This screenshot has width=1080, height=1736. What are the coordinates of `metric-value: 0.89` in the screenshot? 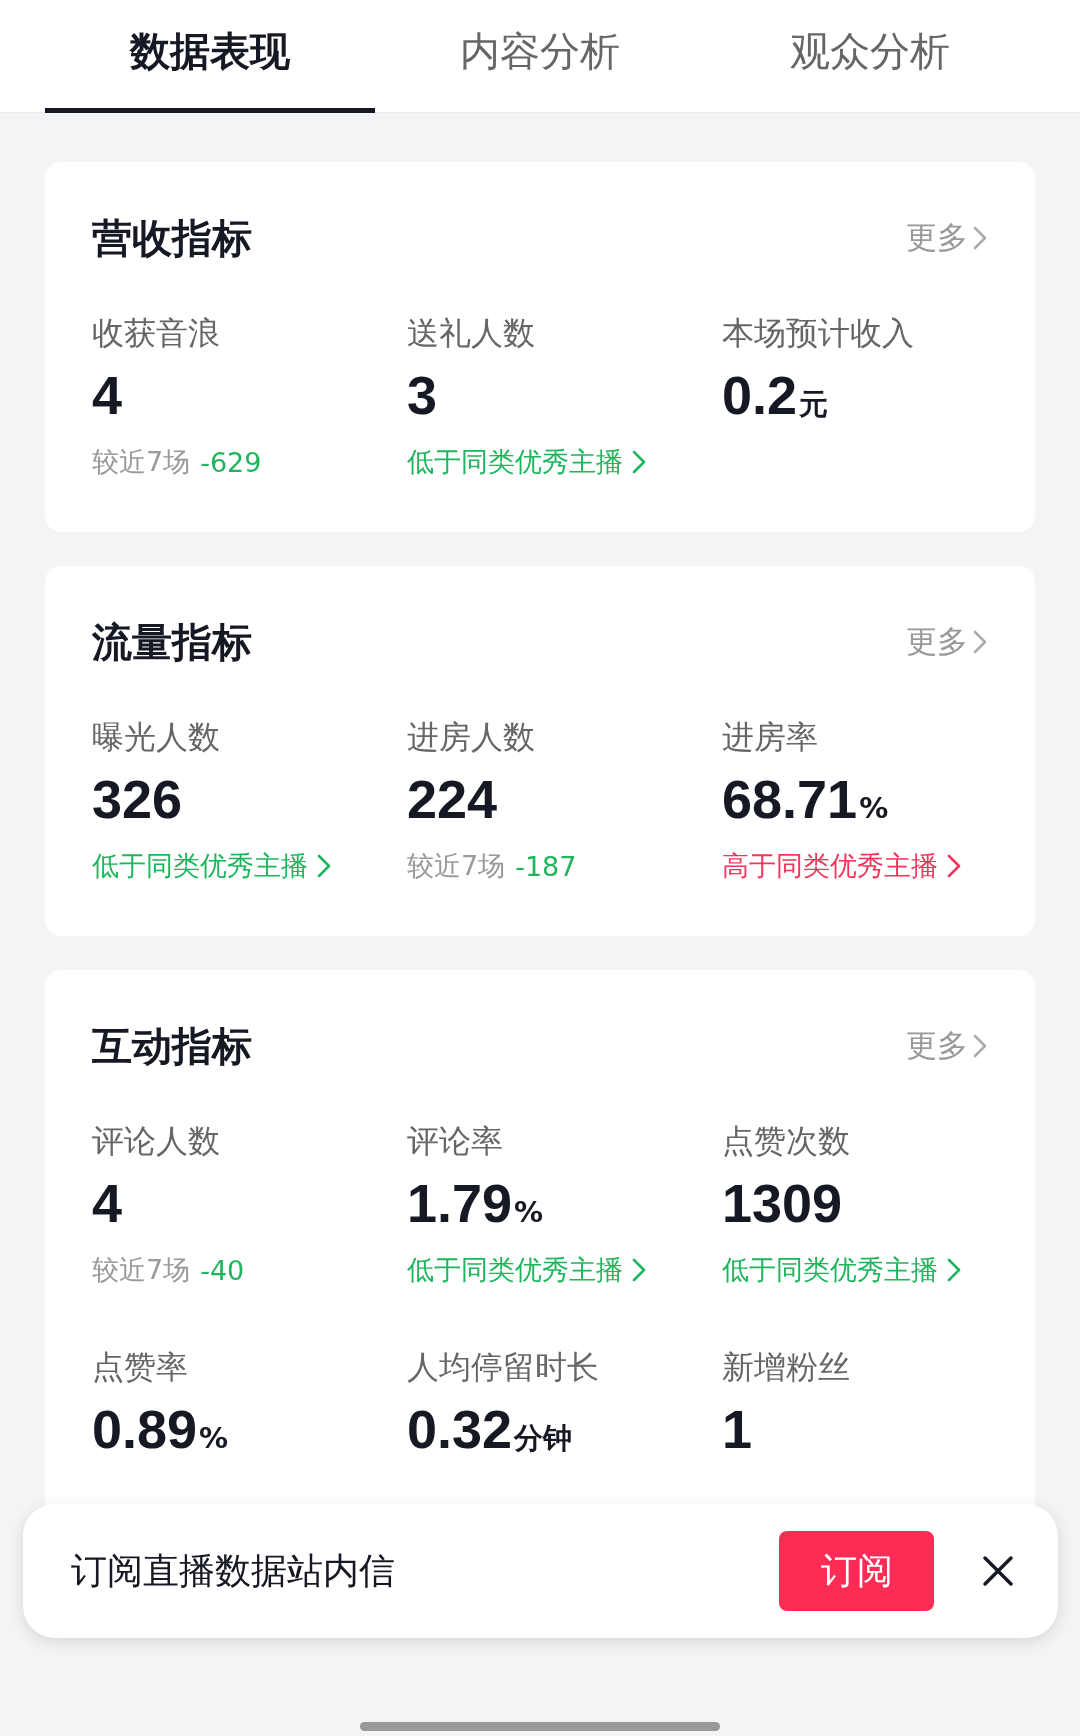 It's located at (145, 1429).